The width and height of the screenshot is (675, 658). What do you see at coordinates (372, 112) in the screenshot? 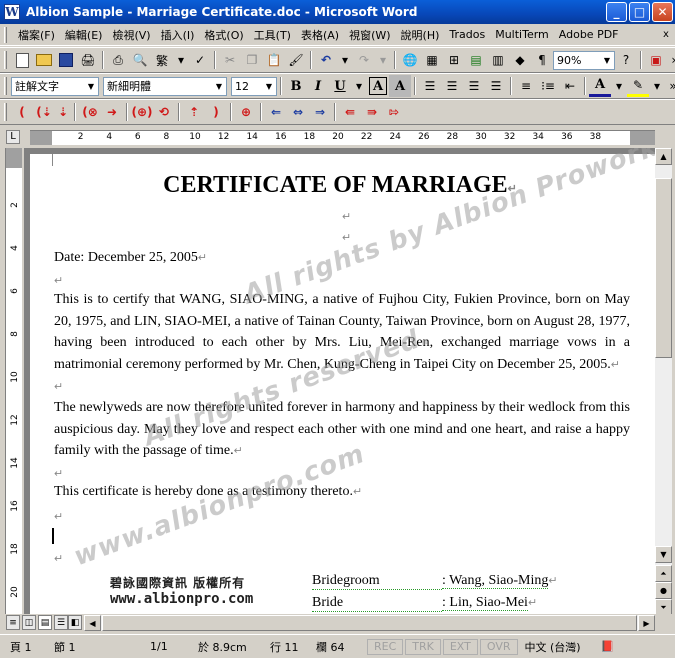
I see `trados-translate-until-button: ⇛` at bounding box center [372, 112].